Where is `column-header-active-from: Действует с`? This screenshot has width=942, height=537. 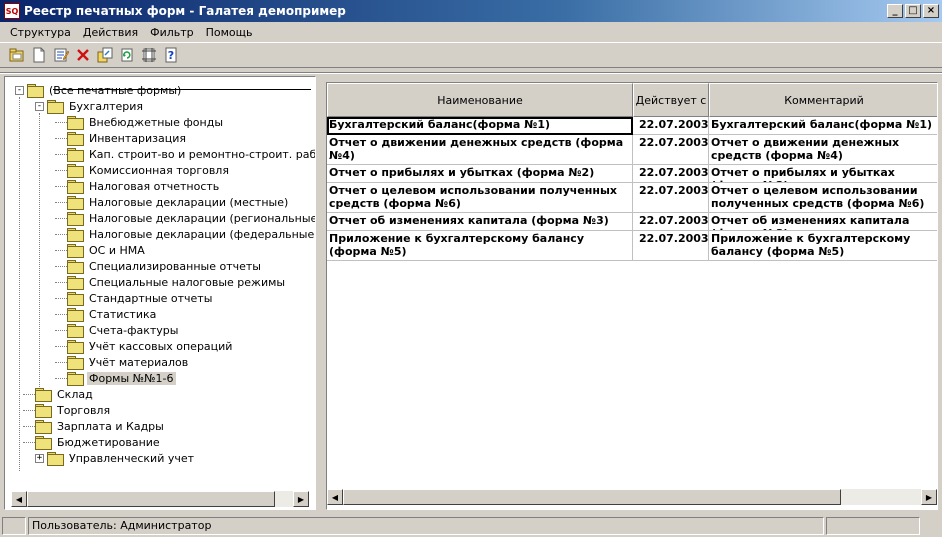 column-header-active-from: Действует с is located at coordinates (671, 100).